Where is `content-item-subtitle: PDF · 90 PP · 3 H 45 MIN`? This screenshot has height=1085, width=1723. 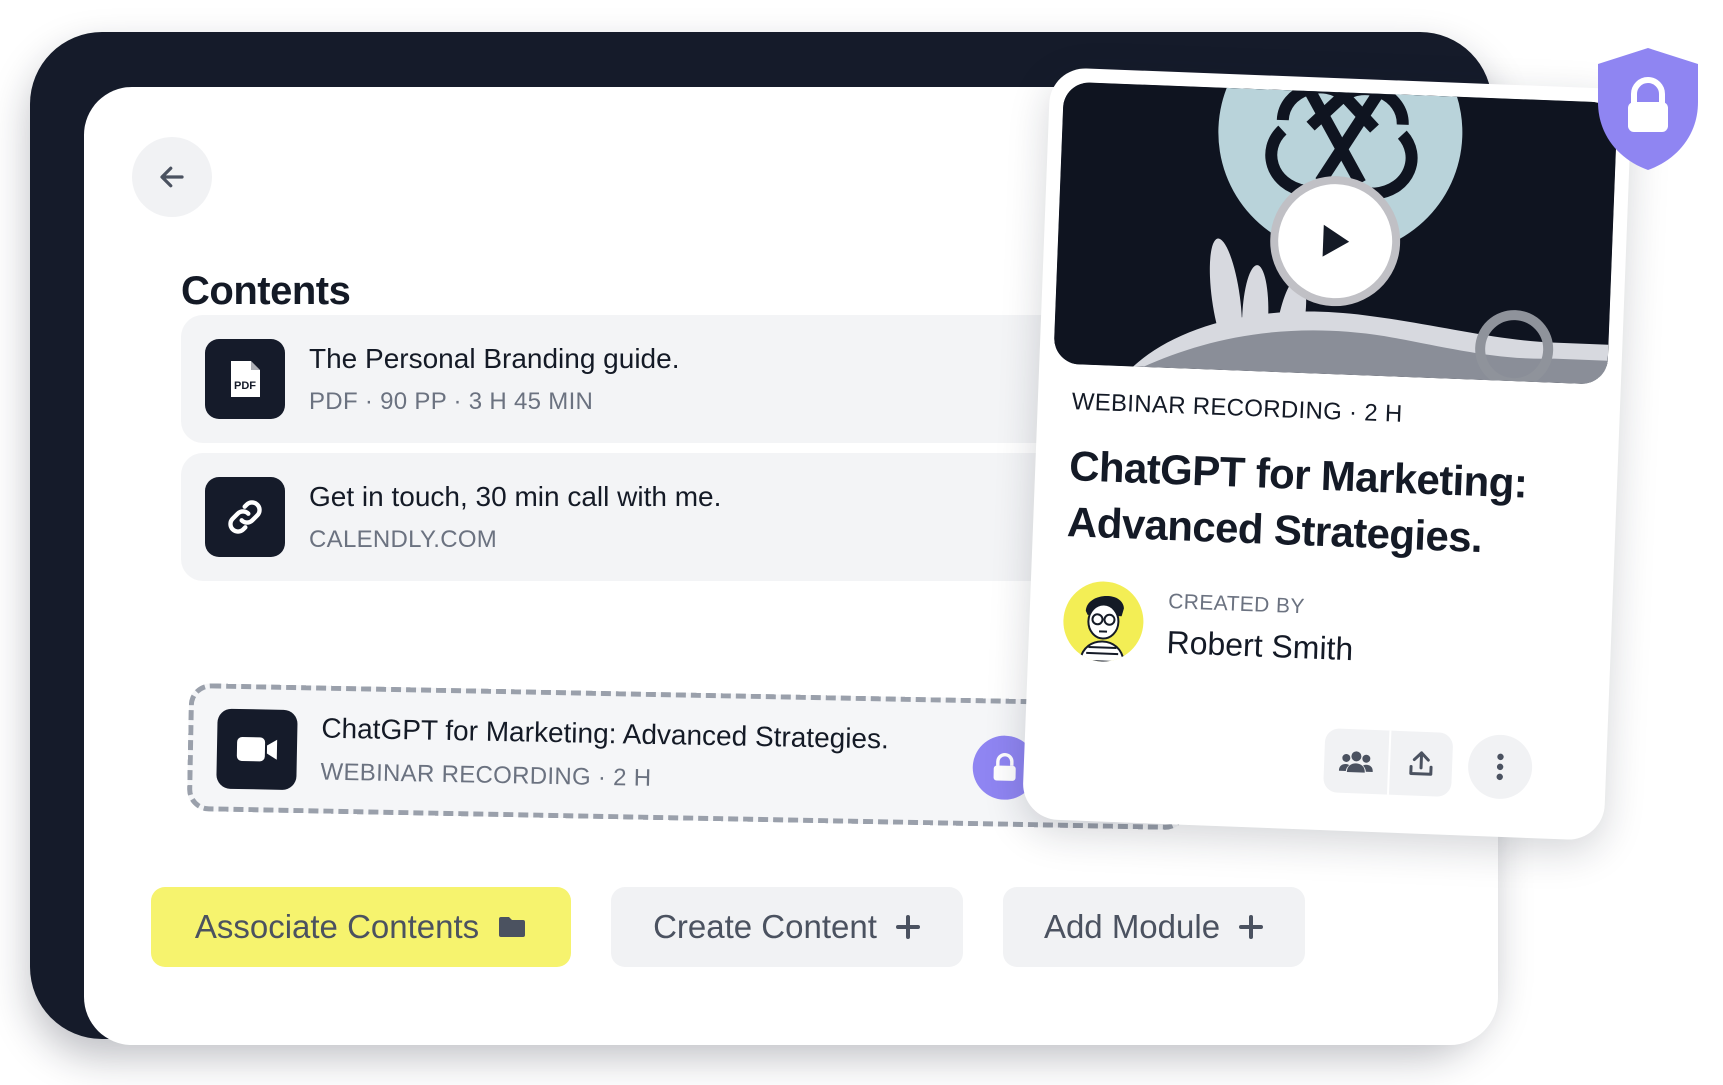 content-item-subtitle: PDF · 90 PP · 3 H 45 MIN is located at coordinates (451, 401).